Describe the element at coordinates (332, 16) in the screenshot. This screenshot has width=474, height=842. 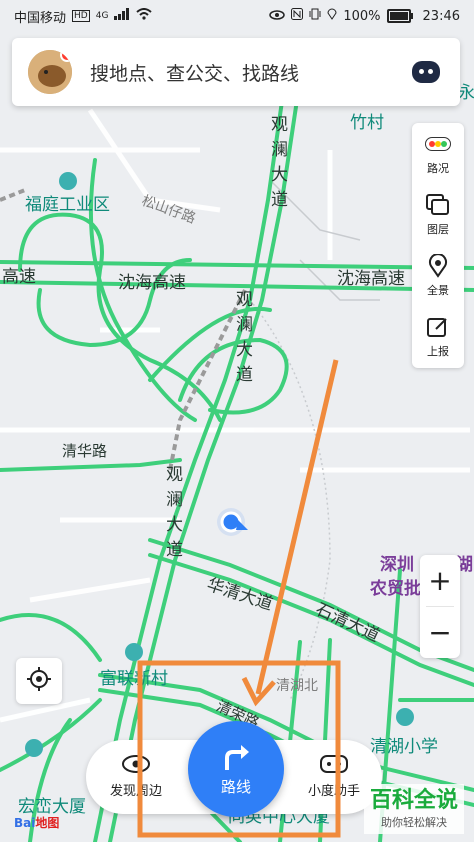
I see `location-status-icon` at that location.